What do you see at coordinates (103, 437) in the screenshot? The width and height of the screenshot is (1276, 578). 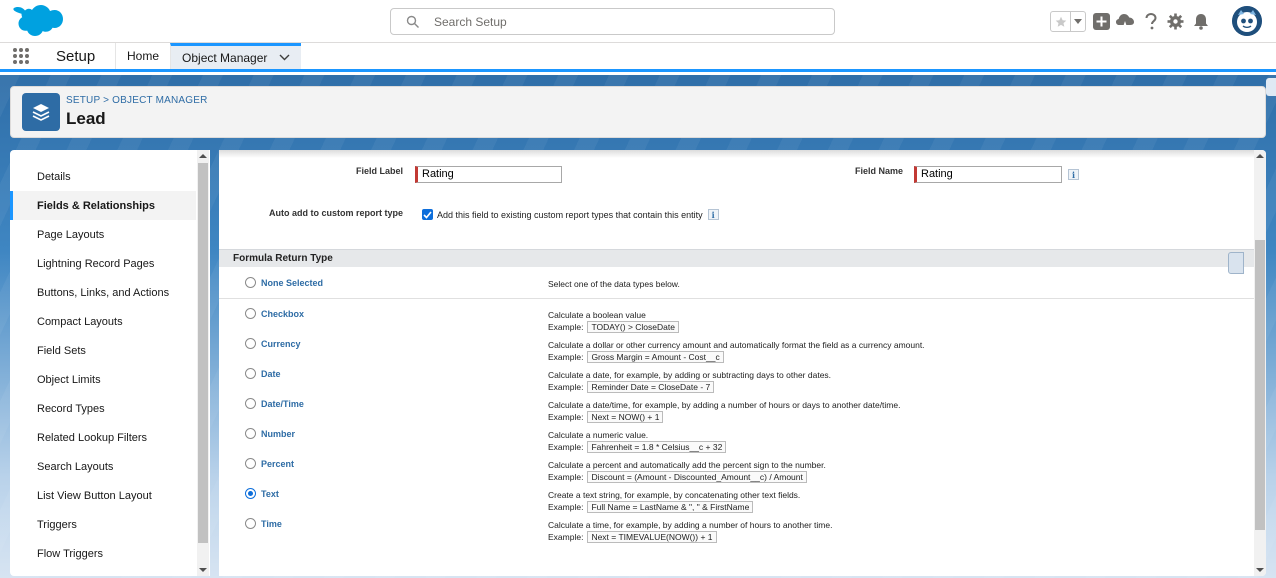 I see `sidebar-item-related-lookup-filters: Related Lookup Filters` at bounding box center [103, 437].